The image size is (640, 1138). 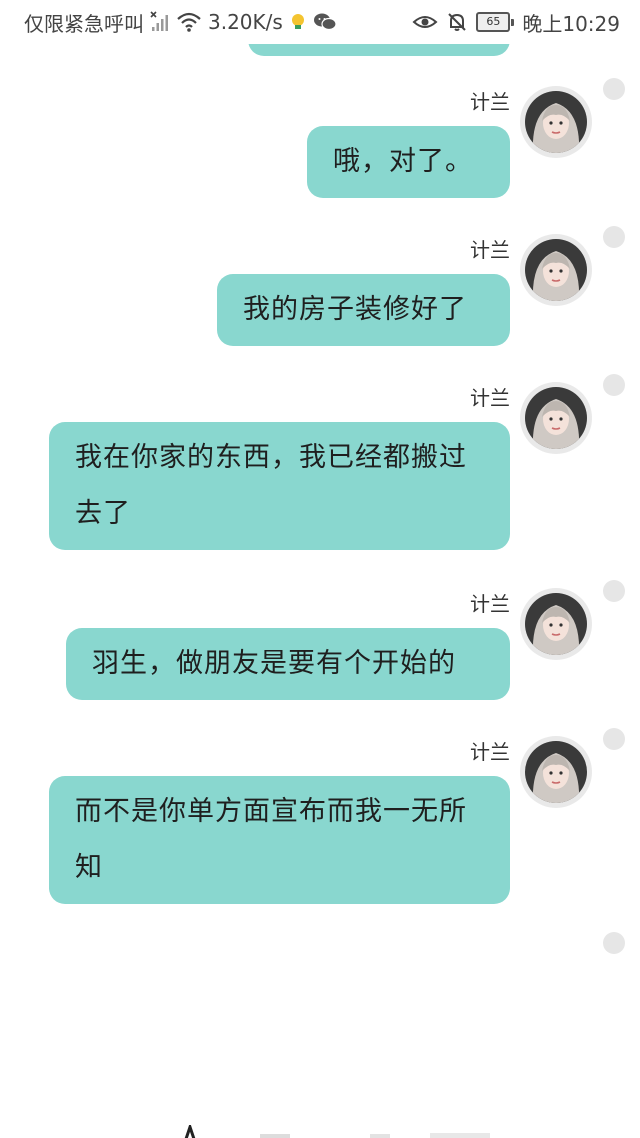 What do you see at coordinates (408, 162) in the screenshot?
I see `message-bubble: 哦，对了。` at bounding box center [408, 162].